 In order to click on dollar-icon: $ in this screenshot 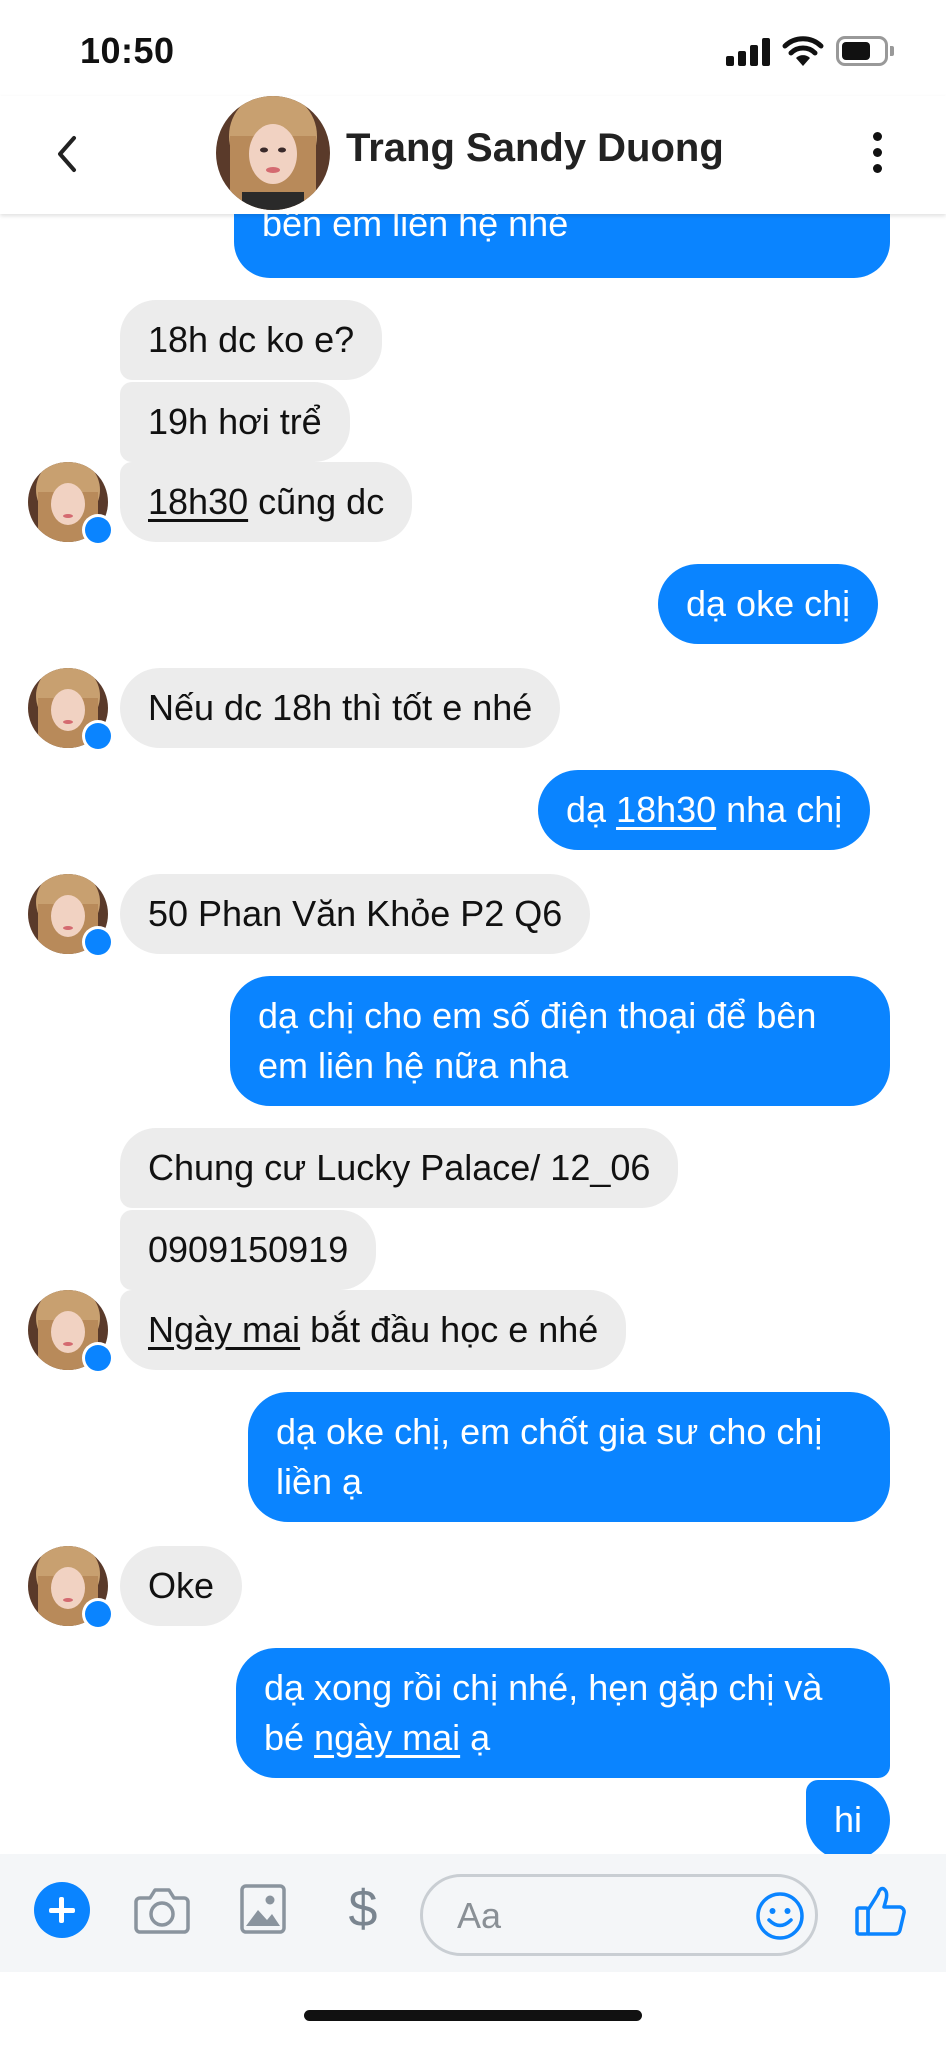, I will do `click(363, 1909)`.